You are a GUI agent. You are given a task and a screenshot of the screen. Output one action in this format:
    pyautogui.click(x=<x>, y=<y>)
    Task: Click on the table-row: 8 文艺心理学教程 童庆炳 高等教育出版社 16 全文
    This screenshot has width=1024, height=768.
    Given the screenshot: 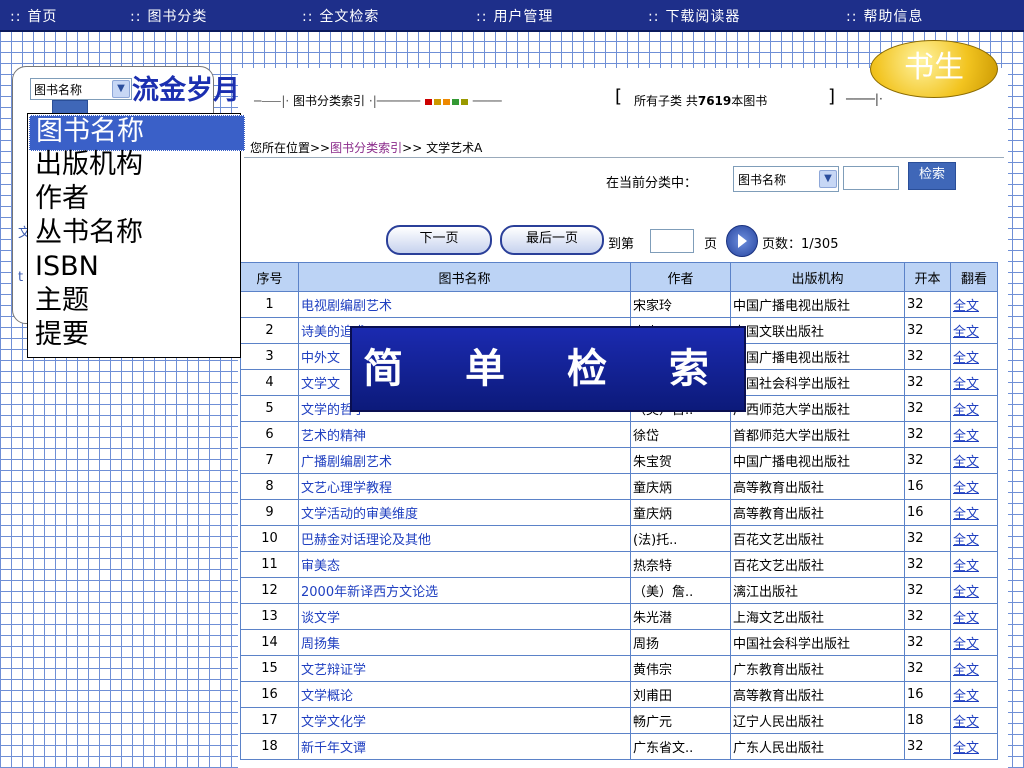 What is the action you would take?
    pyautogui.click(x=619, y=486)
    